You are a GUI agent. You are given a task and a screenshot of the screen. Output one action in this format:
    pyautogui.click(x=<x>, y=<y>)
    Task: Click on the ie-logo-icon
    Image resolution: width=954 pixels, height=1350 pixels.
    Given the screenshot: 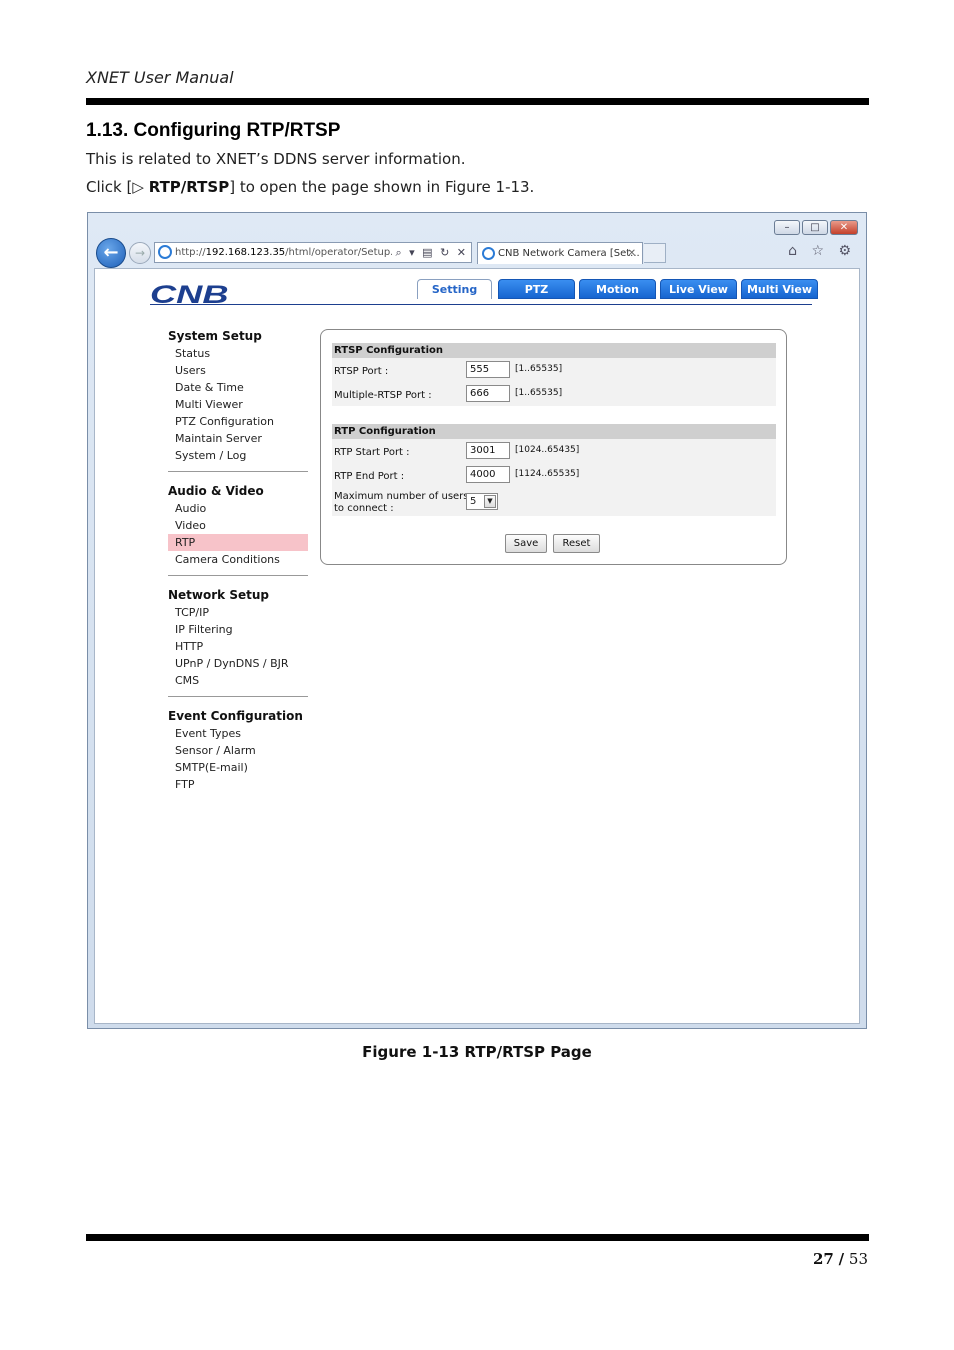 What is the action you would take?
    pyautogui.click(x=165, y=252)
    